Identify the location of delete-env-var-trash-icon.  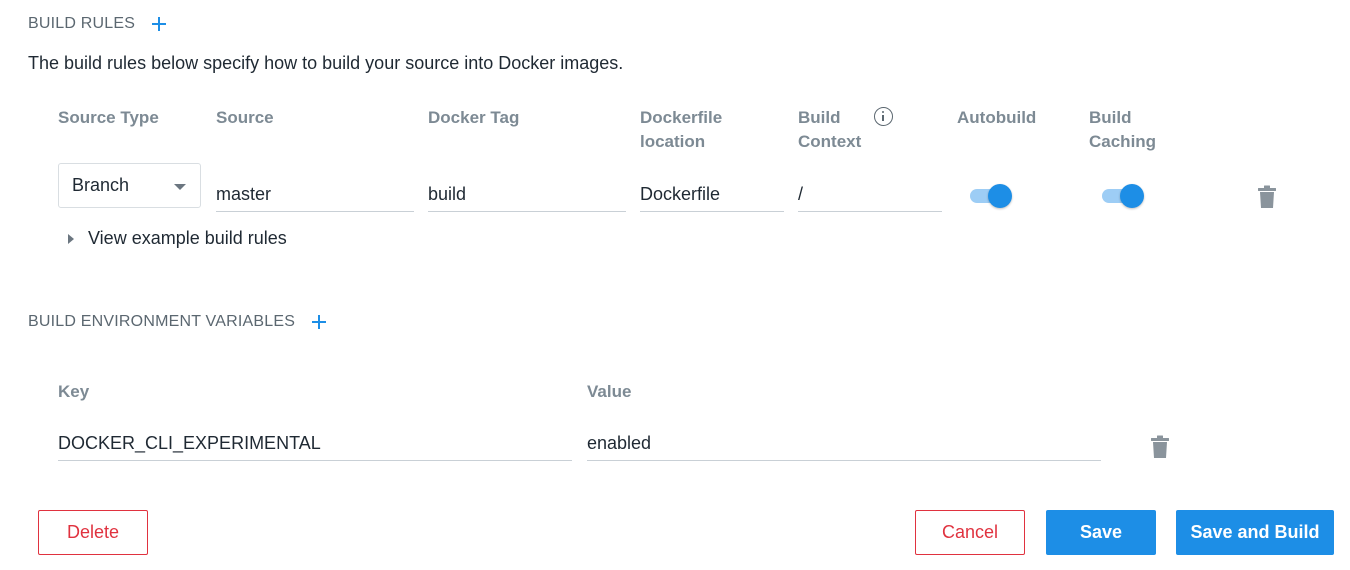
(1160, 447).